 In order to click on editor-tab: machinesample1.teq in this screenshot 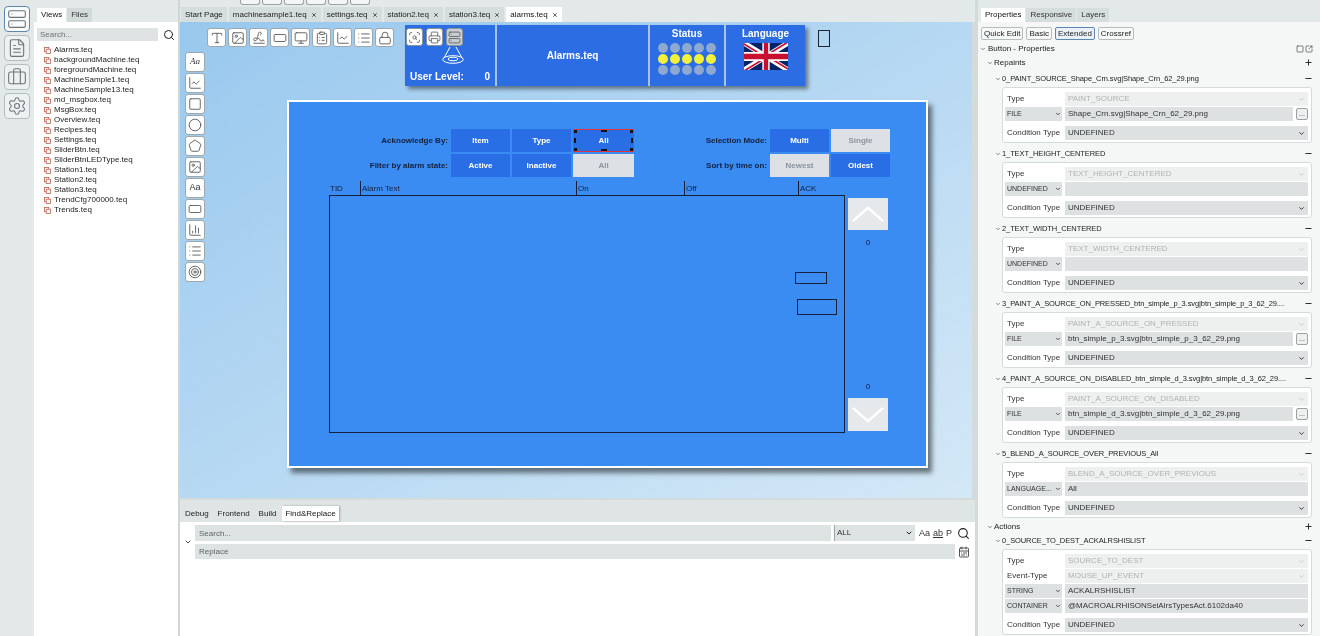, I will do `click(274, 14)`.